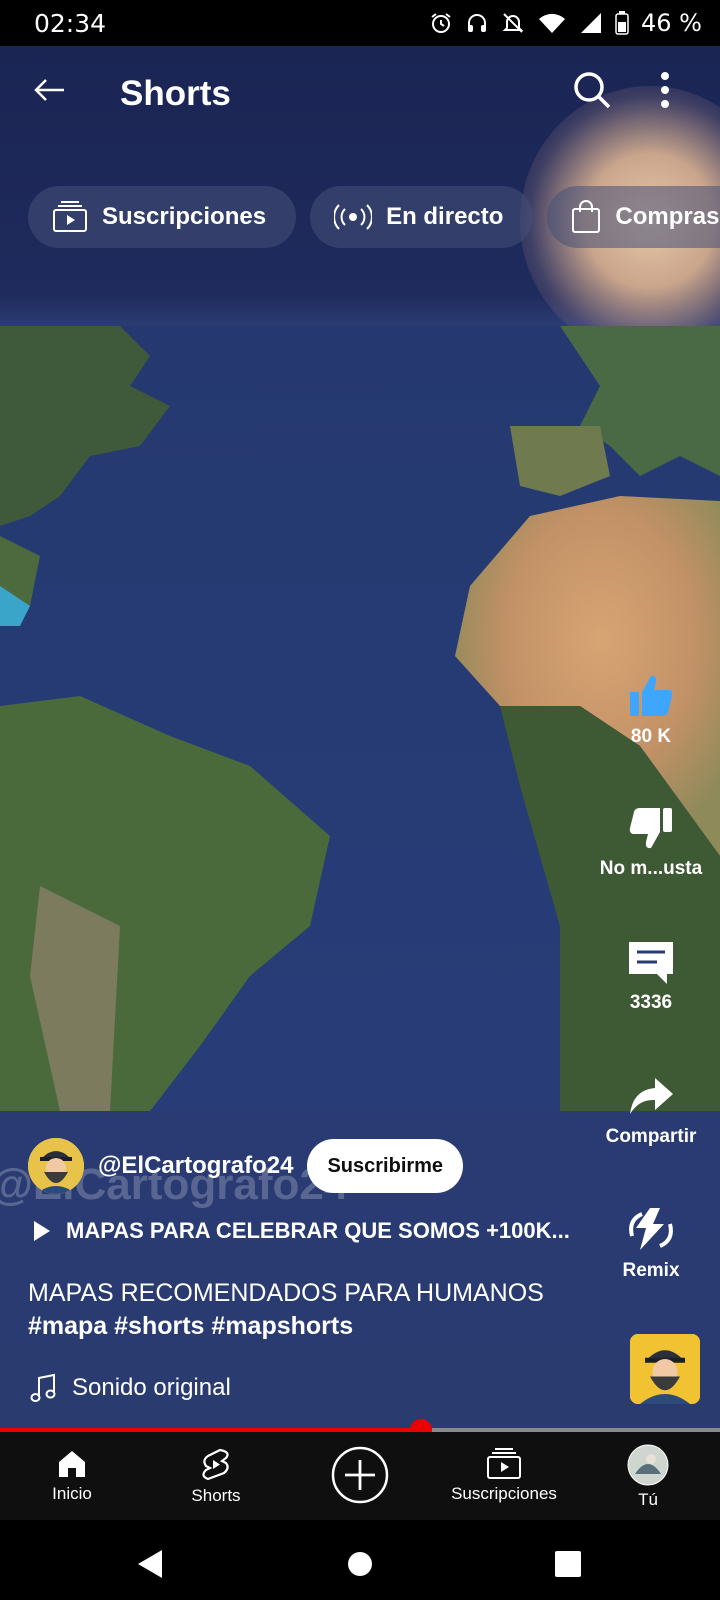  Describe the element at coordinates (308, 1326) in the screenshot. I see `hashtags: #mapa #shorts #mapshorts` at that location.